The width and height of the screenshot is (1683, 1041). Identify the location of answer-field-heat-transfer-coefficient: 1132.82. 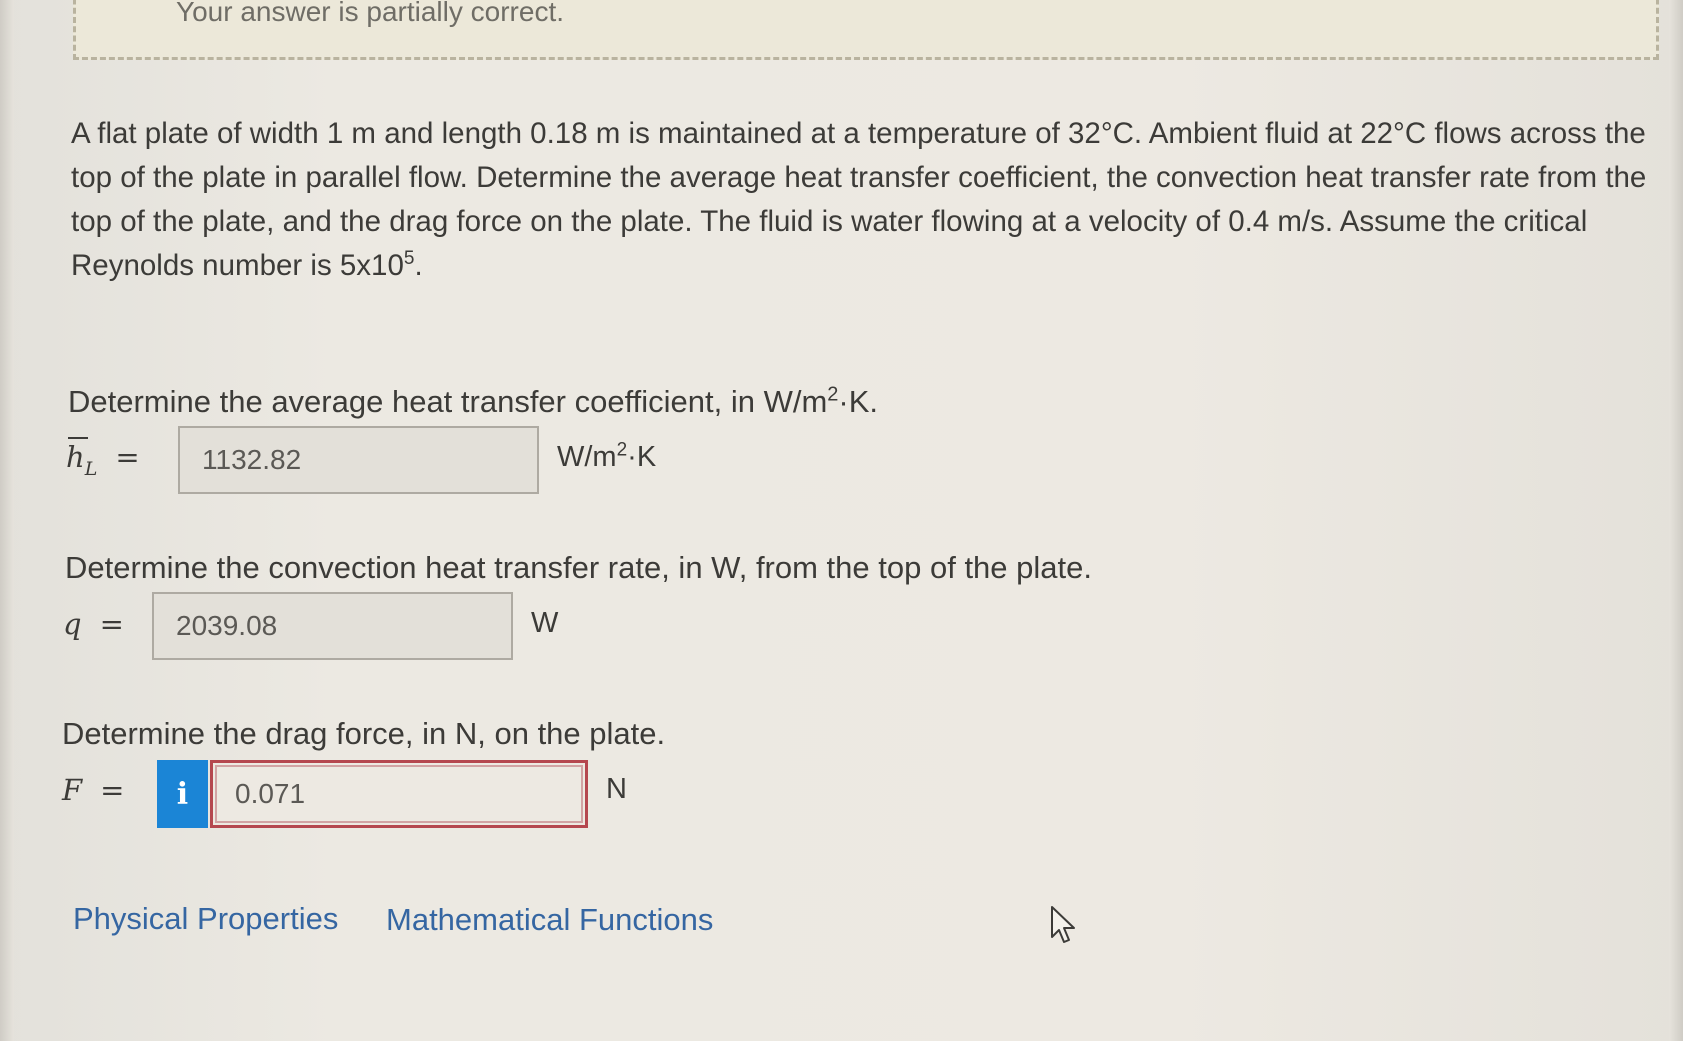
(358, 460).